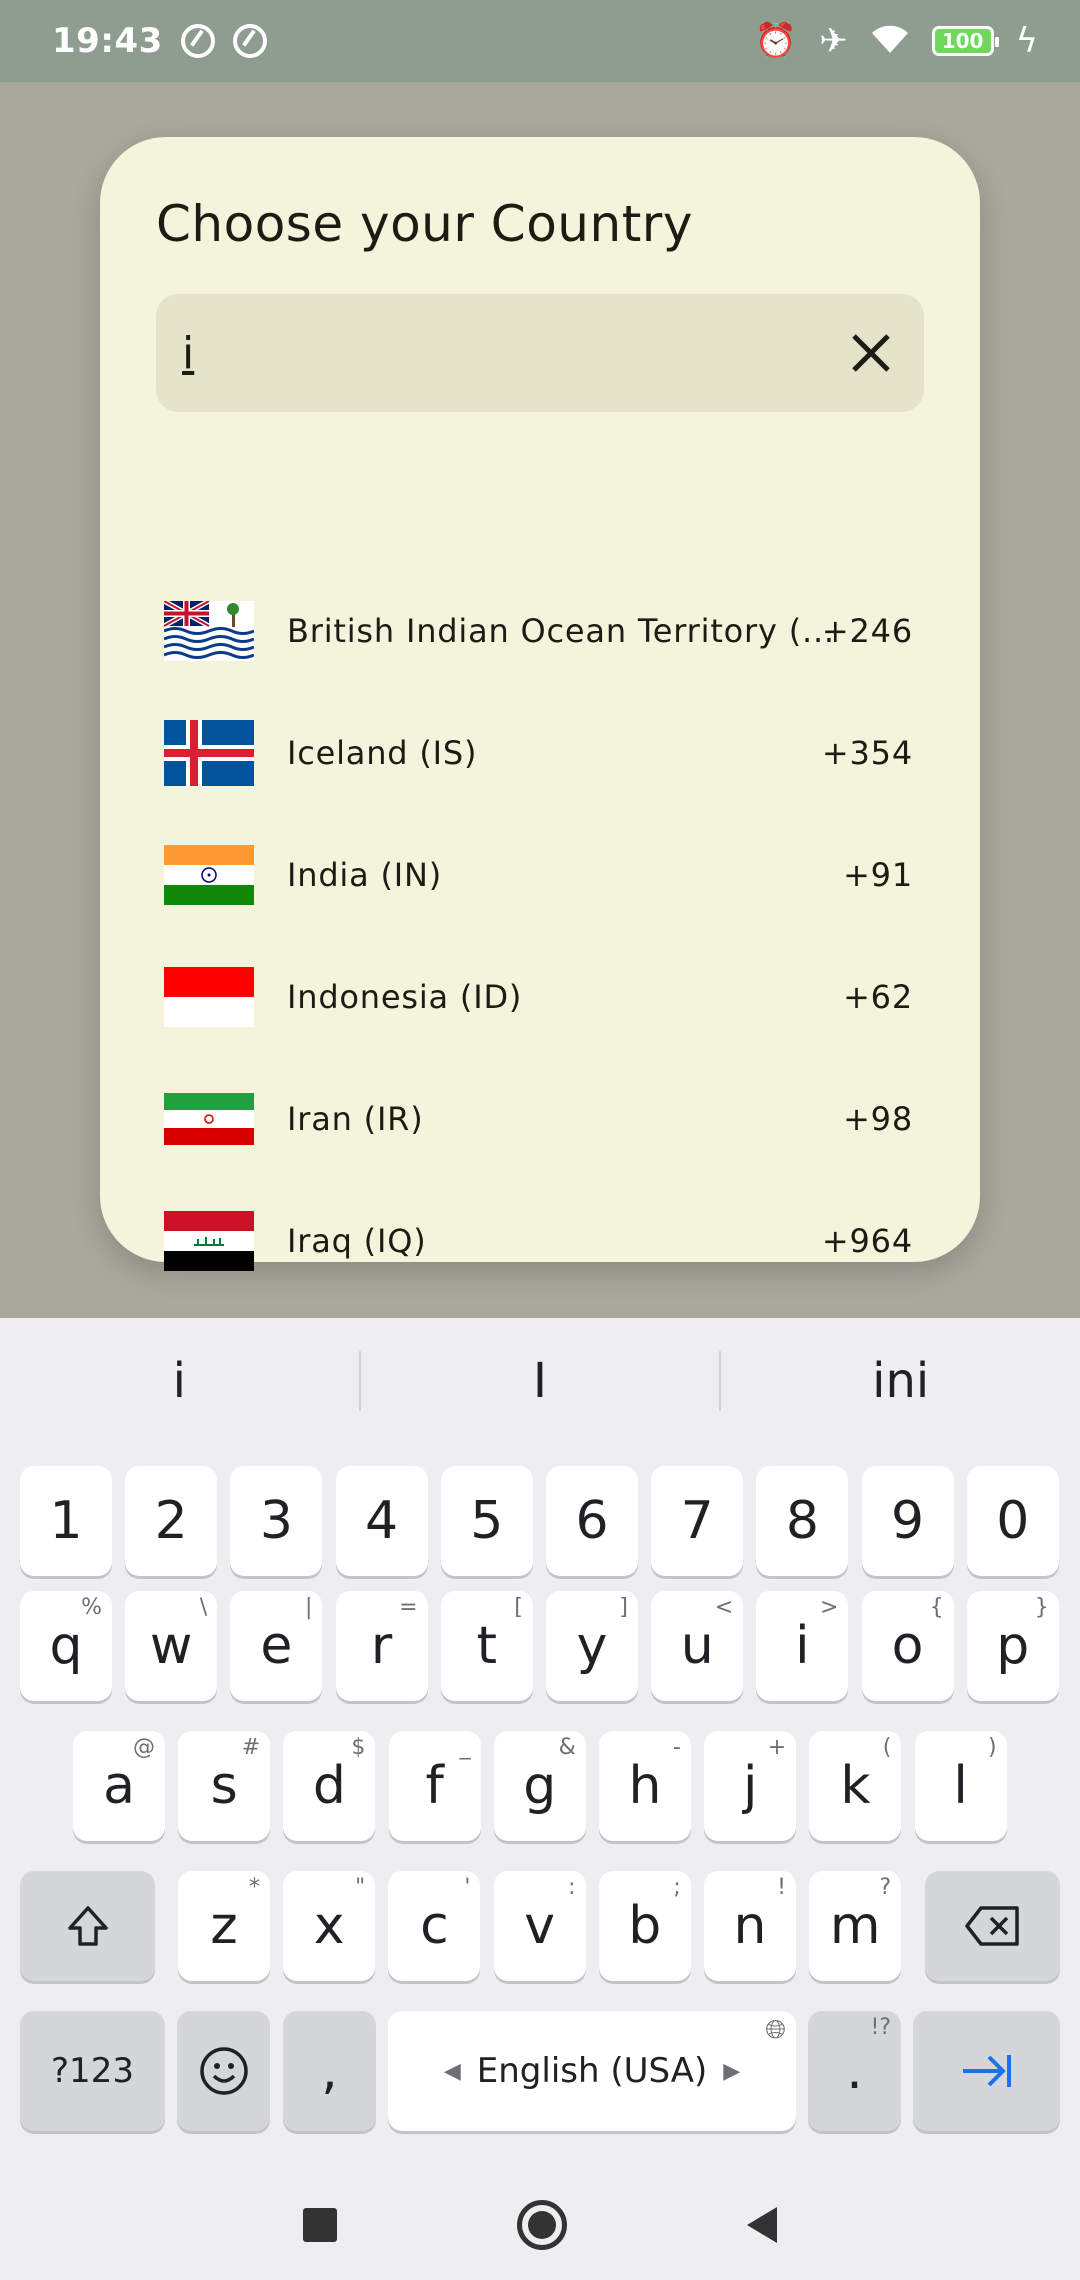 The image size is (1080, 2280). What do you see at coordinates (276, 1646) in the screenshot?
I see `key-e: e |` at bounding box center [276, 1646].